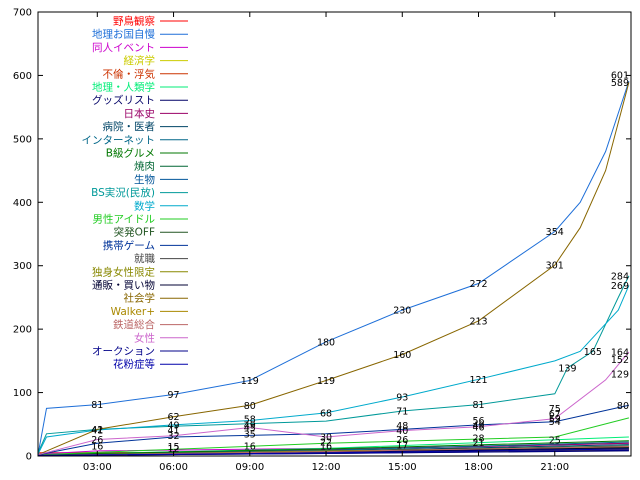  I want to click on legend-label: BS実況(民放), so click(123, 192).